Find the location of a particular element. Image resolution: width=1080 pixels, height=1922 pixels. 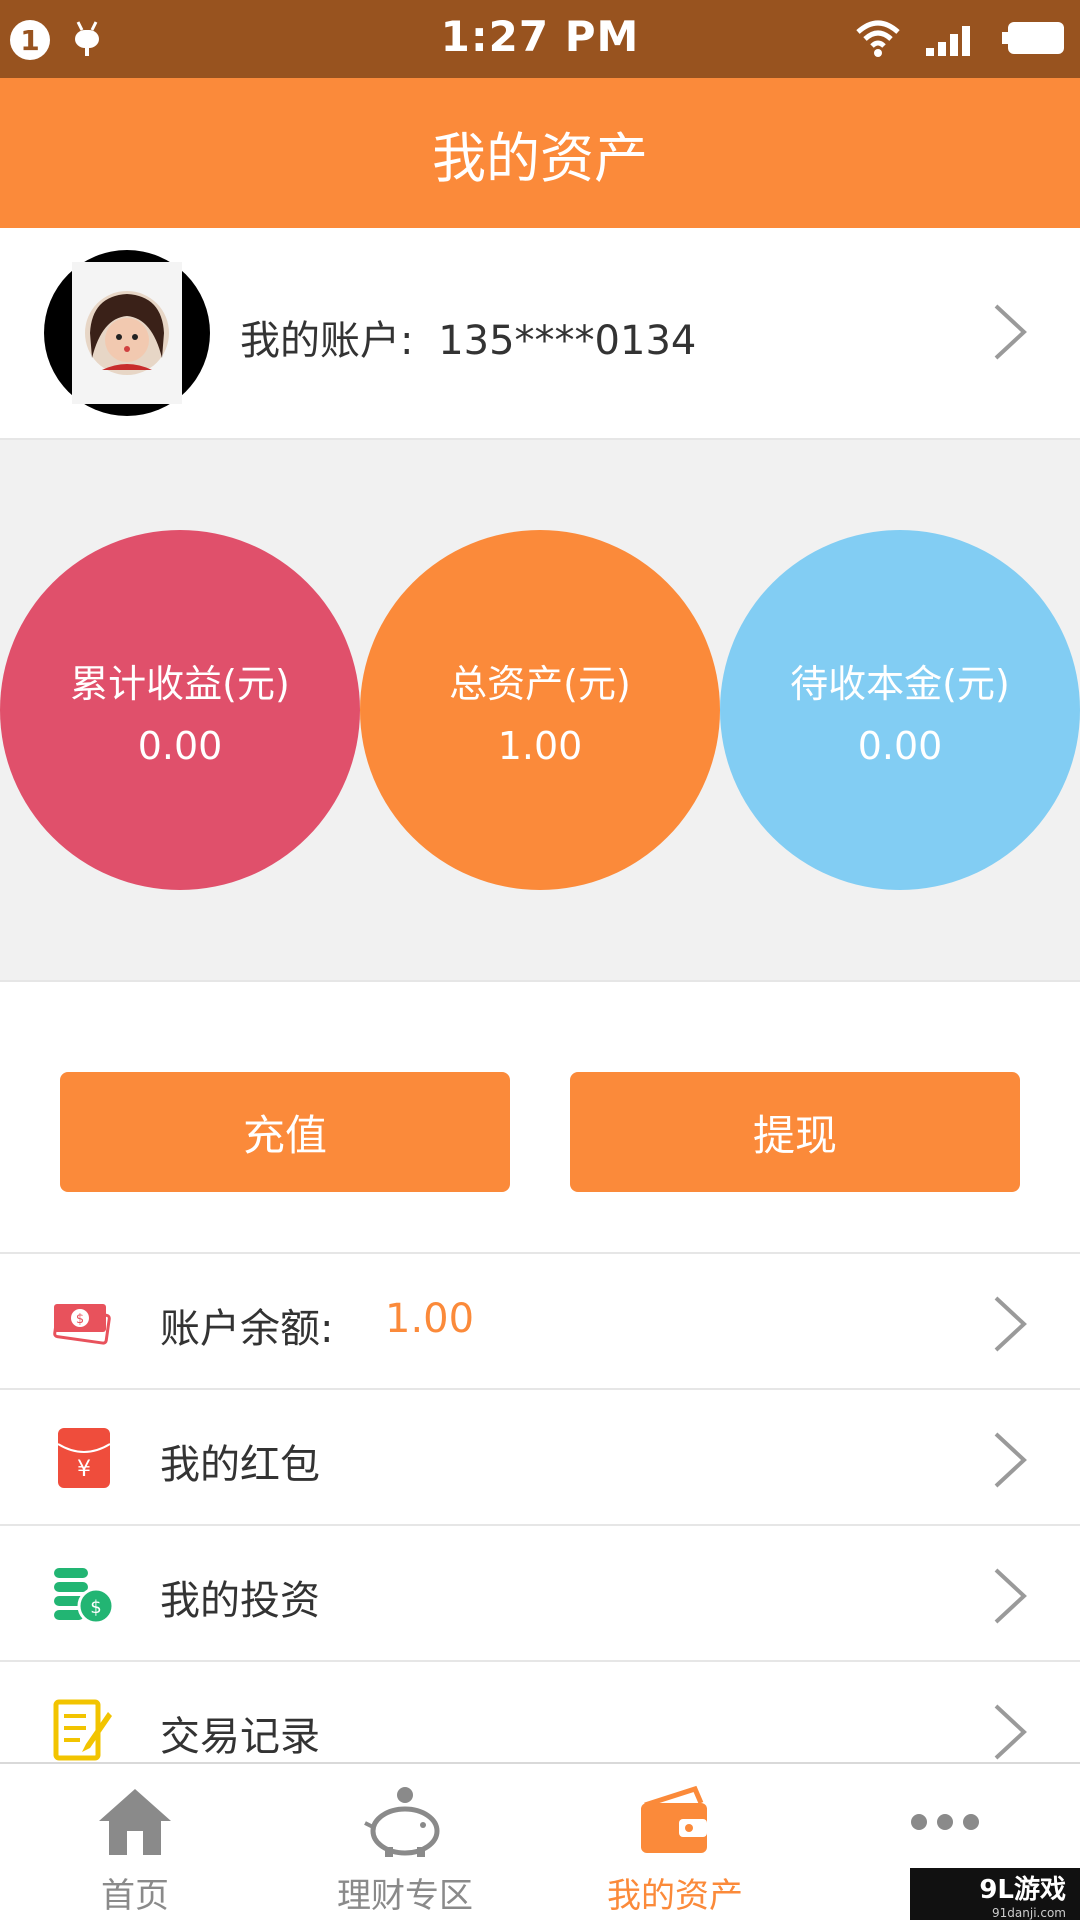

avatar-photo is located at coordinates (127, 333).